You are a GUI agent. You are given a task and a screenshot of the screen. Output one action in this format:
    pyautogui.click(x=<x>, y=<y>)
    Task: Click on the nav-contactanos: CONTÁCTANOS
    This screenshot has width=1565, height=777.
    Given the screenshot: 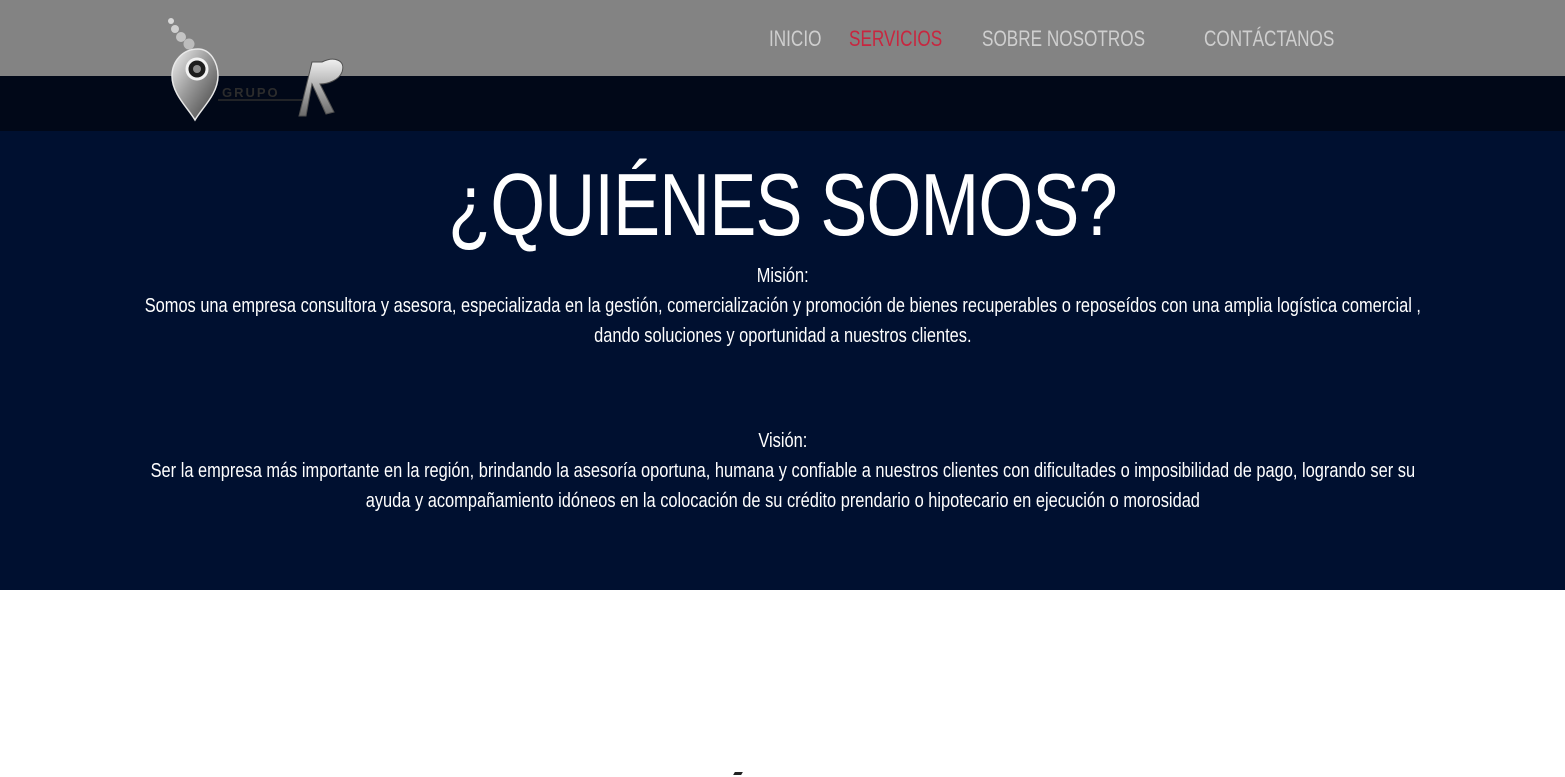 What is the action you would take?
    pyautogui.click(x=1269, y=39)
    